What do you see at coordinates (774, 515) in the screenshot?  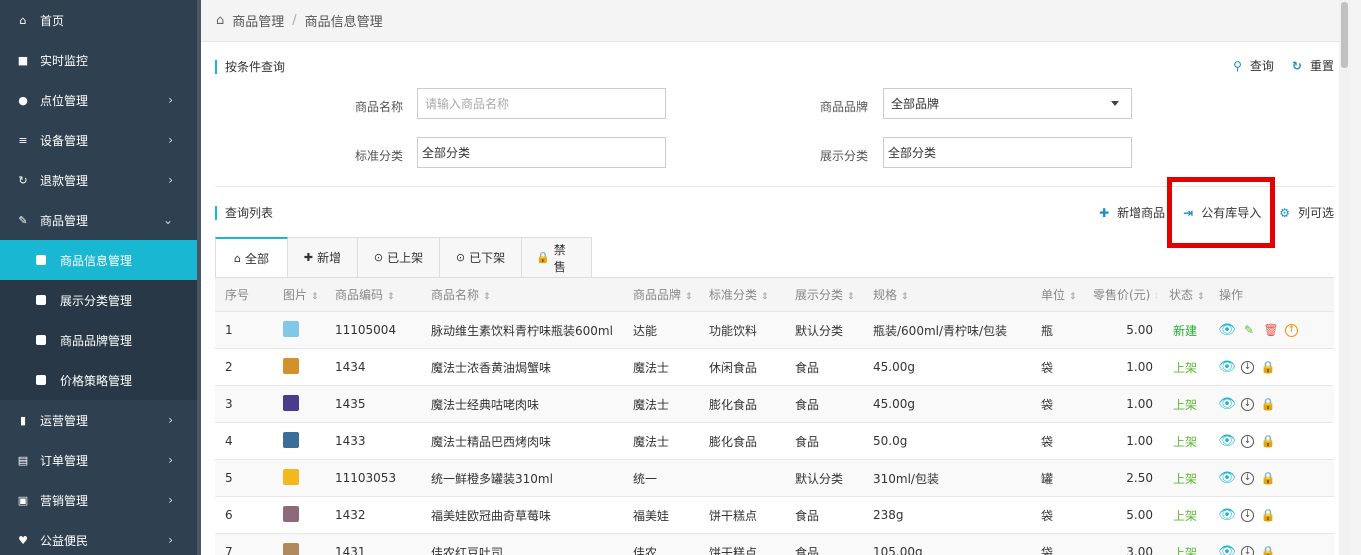 I see `table-row: 6 1432 福美娃欧冠曲奇草莓味 福美娃 饼干糕点 食品 238g 袋 5.00 上架 👁 ↓ 🔒` at bounding box center [774, 515].